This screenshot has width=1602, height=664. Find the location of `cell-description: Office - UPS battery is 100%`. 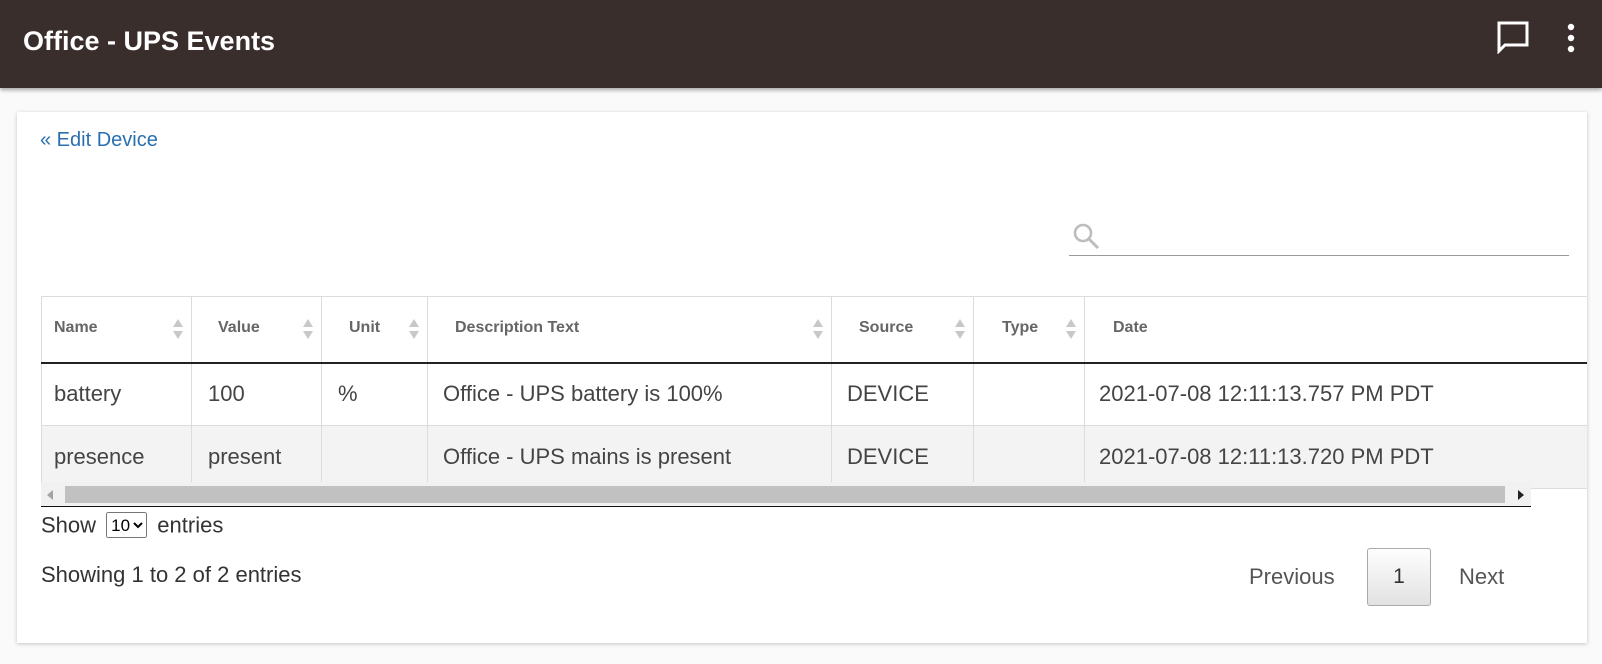

cell-description: Office - UPS battery is 100% is located at coordinates (629, 394).